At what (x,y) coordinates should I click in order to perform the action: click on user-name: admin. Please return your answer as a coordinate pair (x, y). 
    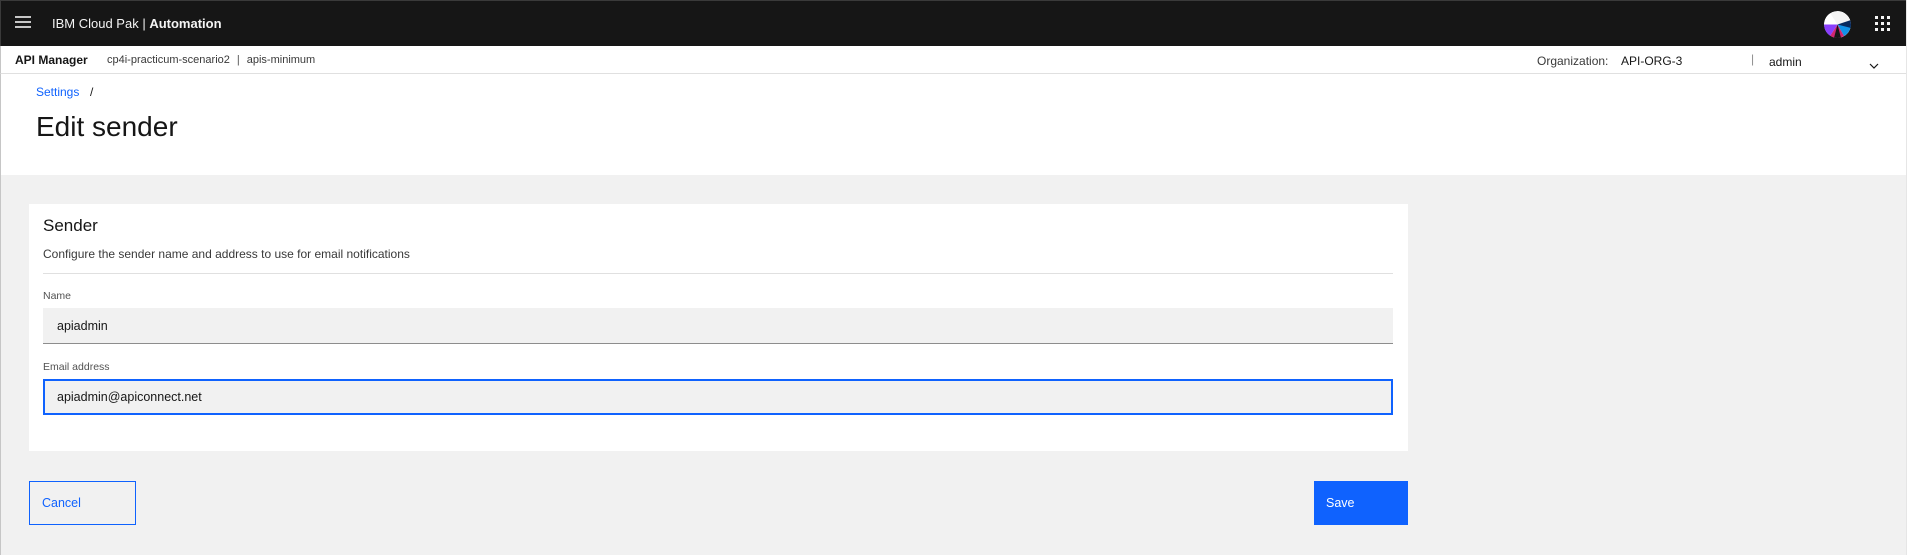
    Looking at the image, I should click on (1785, 62).